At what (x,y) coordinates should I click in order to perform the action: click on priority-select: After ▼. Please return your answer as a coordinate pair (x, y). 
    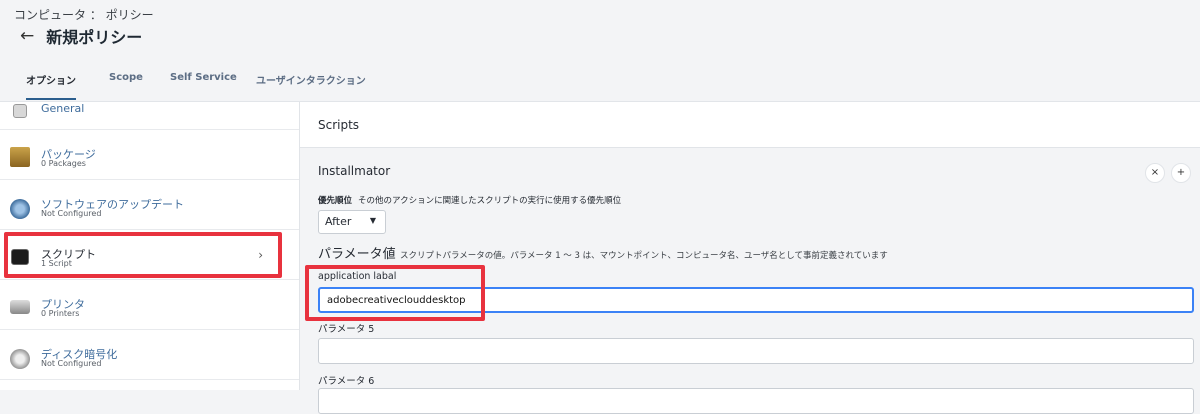
    Looking at the image, I should click on (352, 222).